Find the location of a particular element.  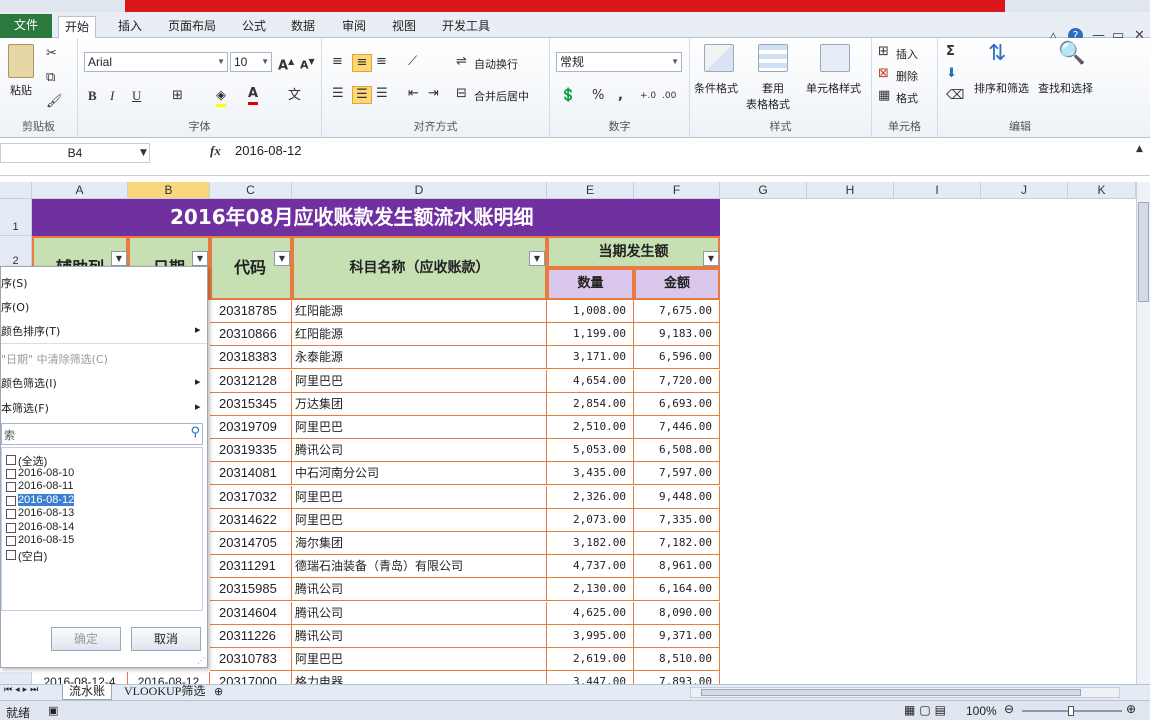

horizontal-scrollbar is located at coordinates (905, 692).